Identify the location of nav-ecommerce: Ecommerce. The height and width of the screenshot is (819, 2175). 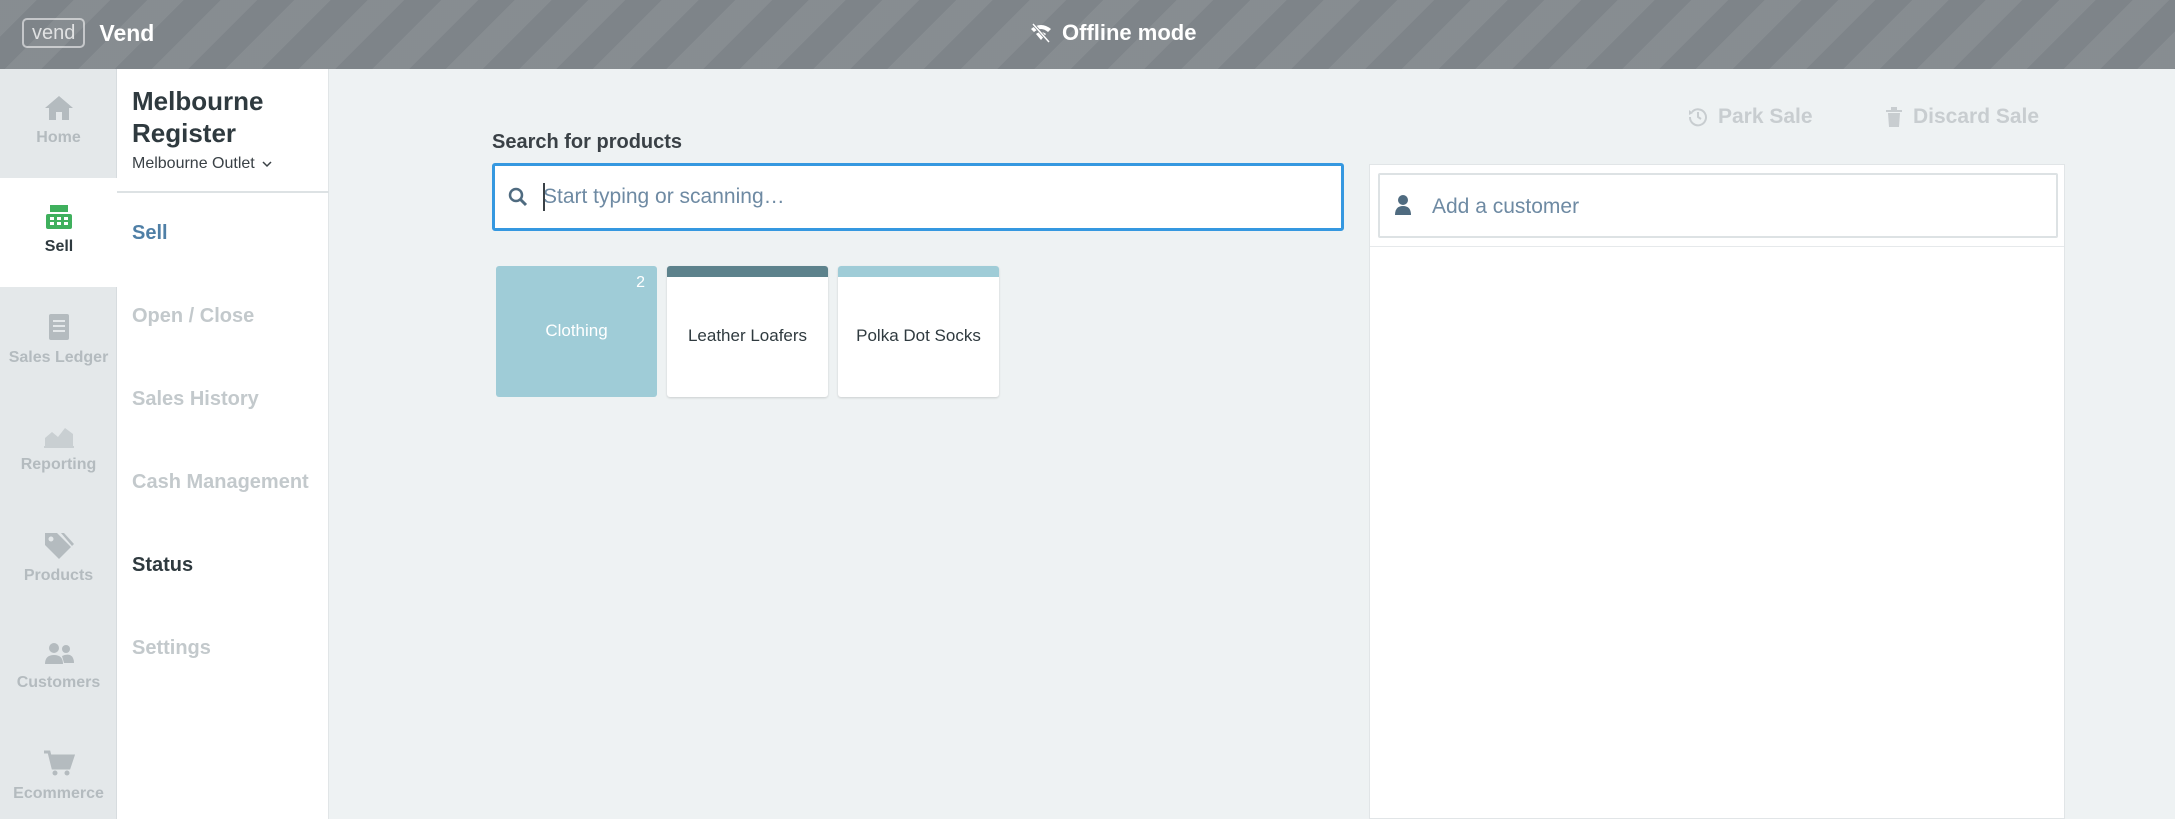
(58, 771).